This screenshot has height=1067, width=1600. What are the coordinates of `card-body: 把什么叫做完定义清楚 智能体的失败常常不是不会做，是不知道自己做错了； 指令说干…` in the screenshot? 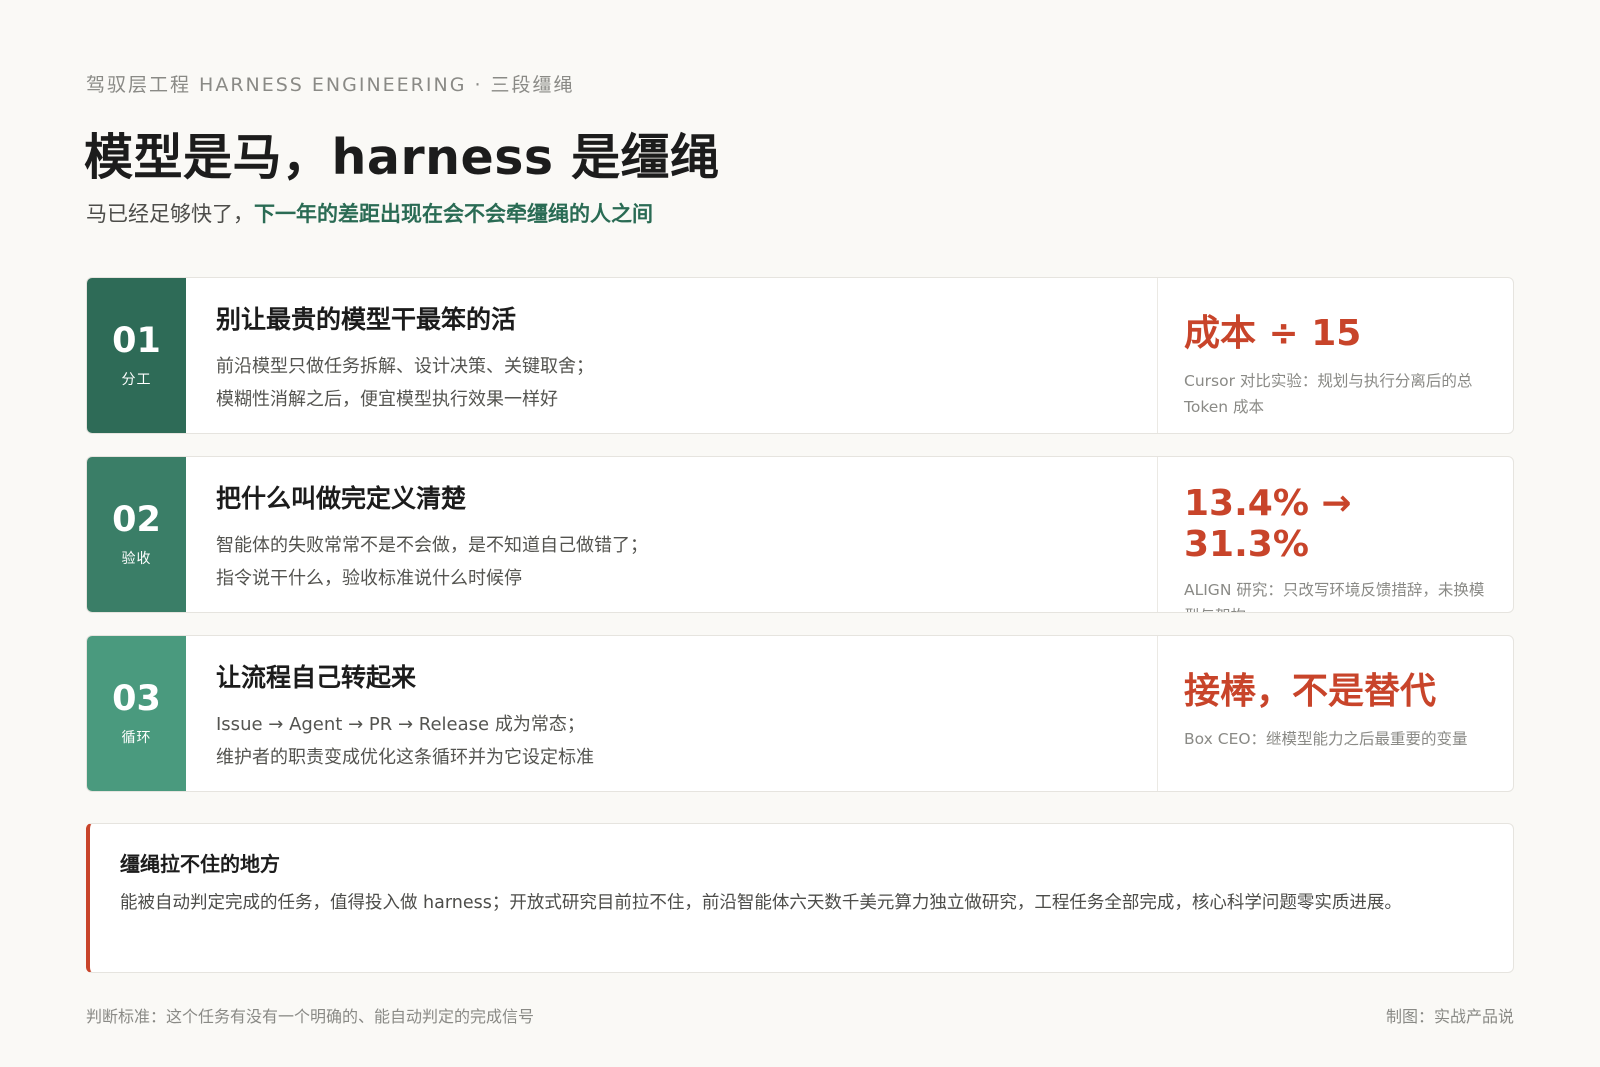 It's located at (671, 534).